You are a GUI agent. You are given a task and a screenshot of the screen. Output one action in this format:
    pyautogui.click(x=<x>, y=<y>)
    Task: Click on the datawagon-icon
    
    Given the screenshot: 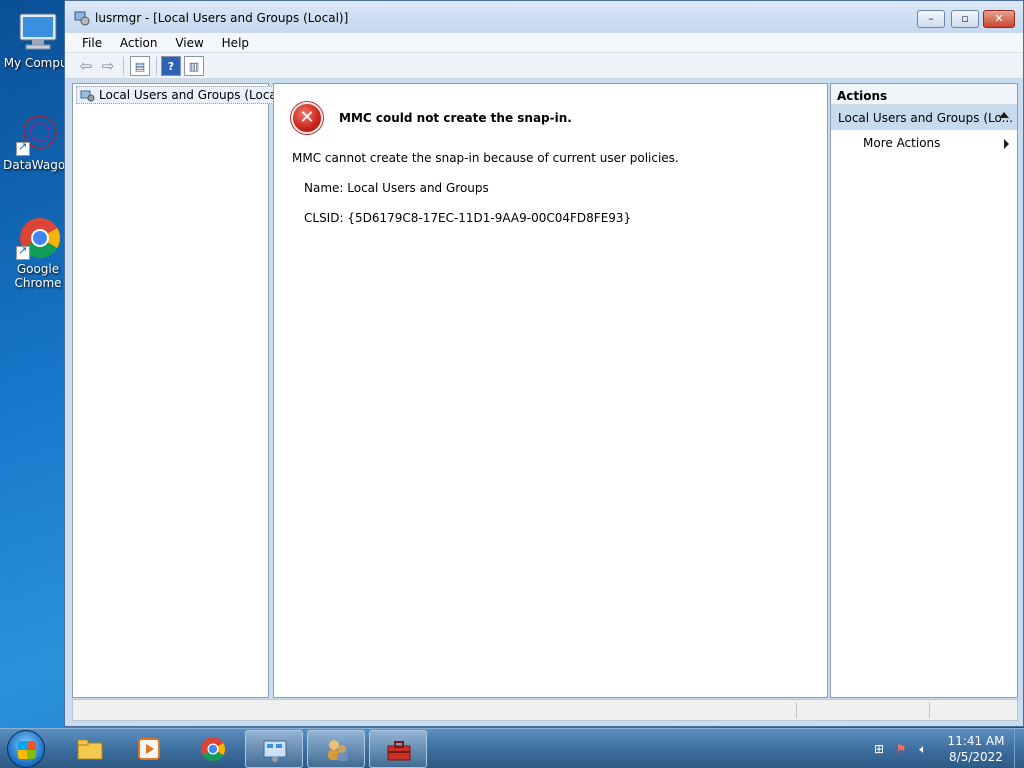 What is the action you would take?
    pyautogui.click(x=38, y=134)
    